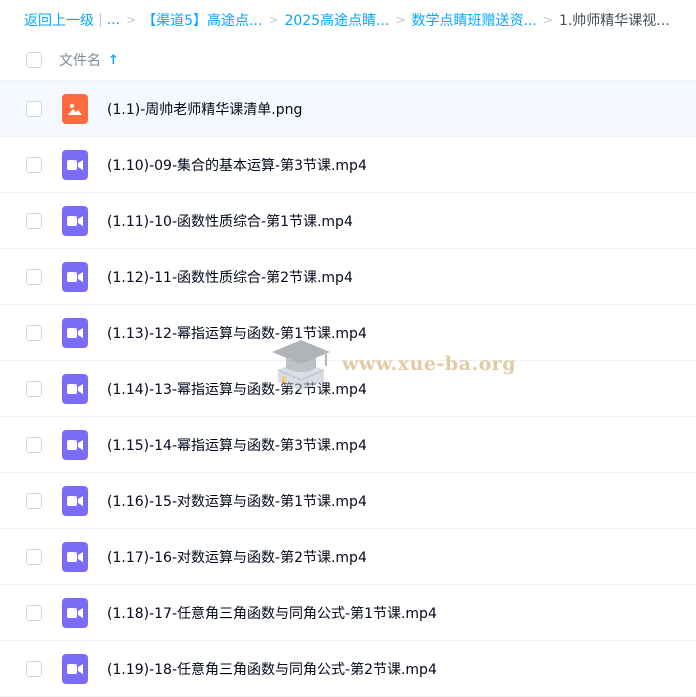  I want to click on back-link: 返回上一级, so click(59, 20).